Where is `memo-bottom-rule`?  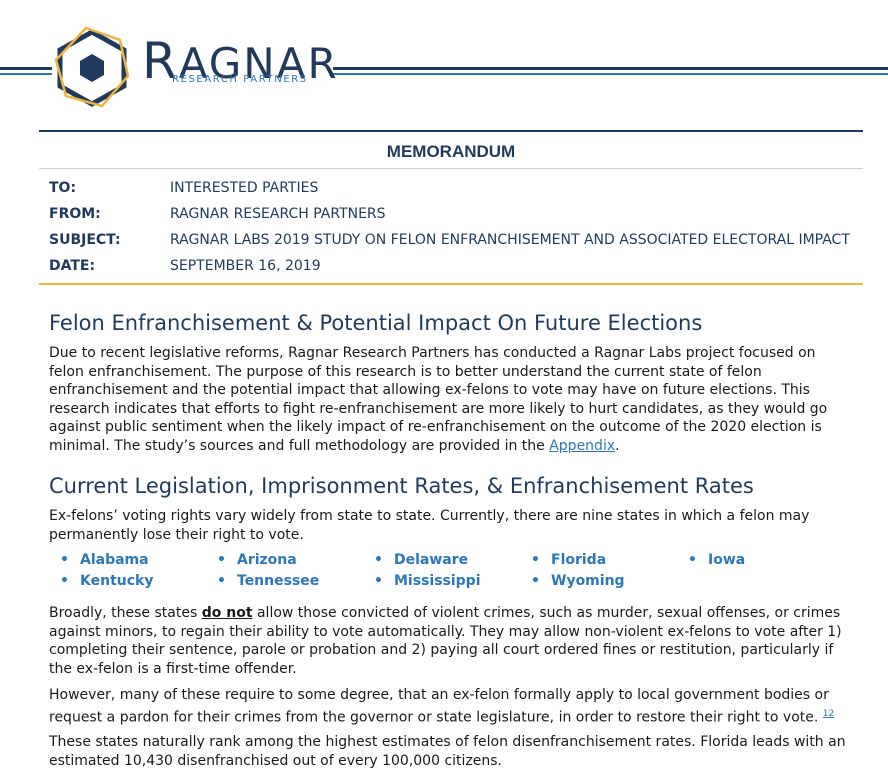
memo-bottom-rule is located at coordinates (451, 284).